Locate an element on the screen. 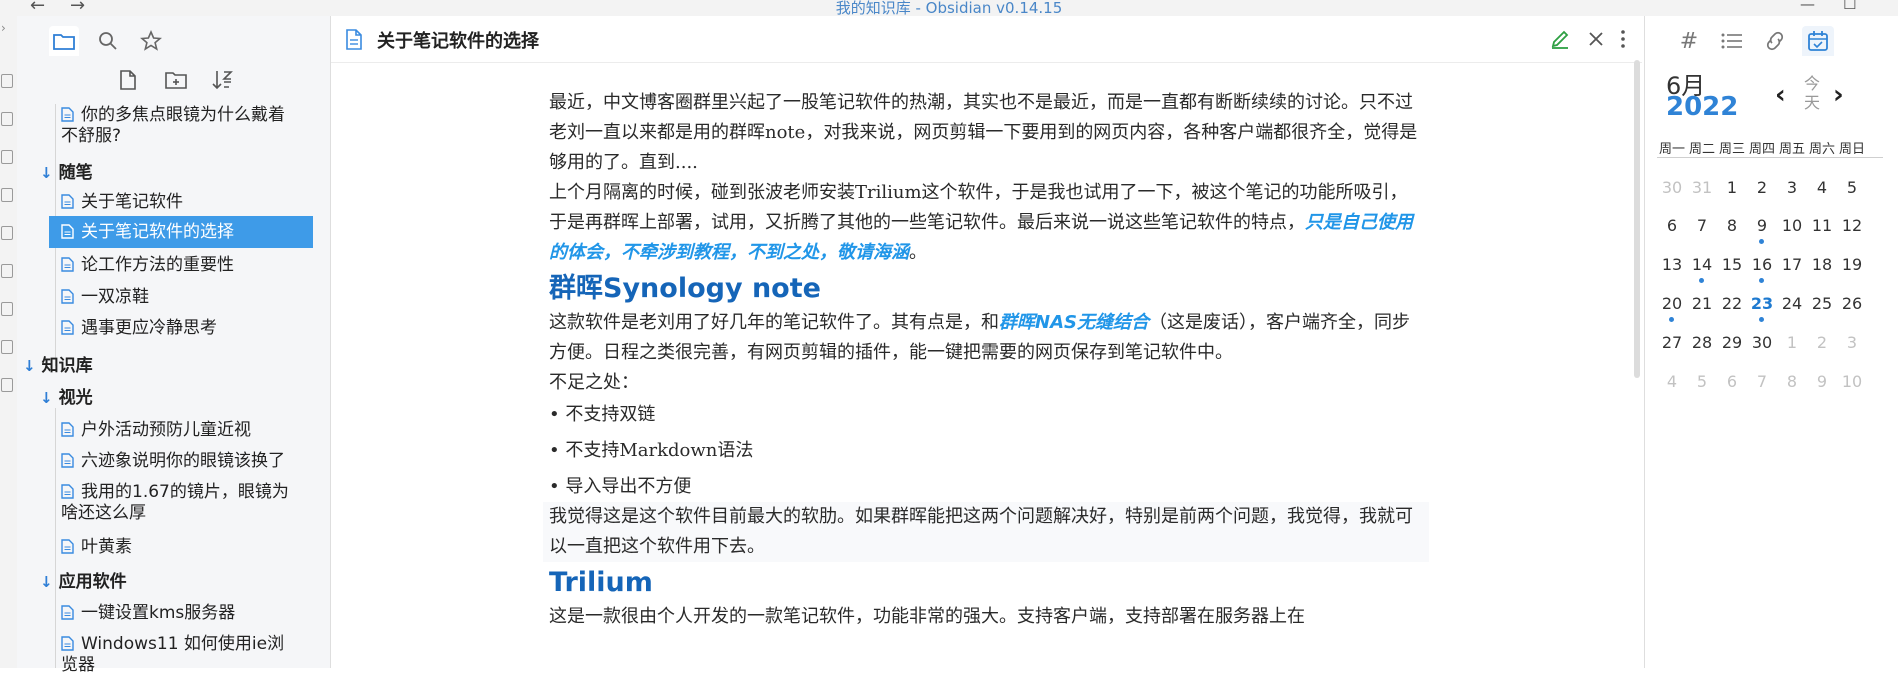  ribbon-audio-icon is located at coordinates (7, 309).